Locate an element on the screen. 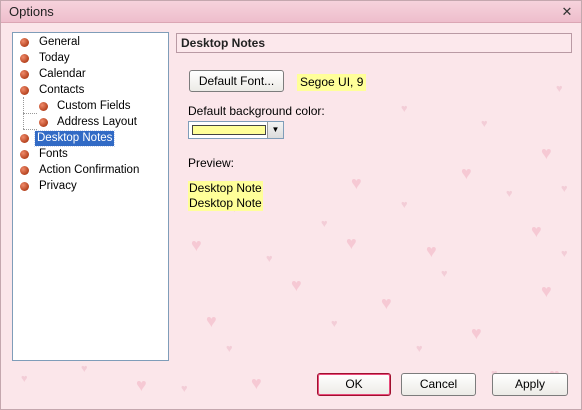  tree-item-label: Calendar is located at coordinates (62, 74).